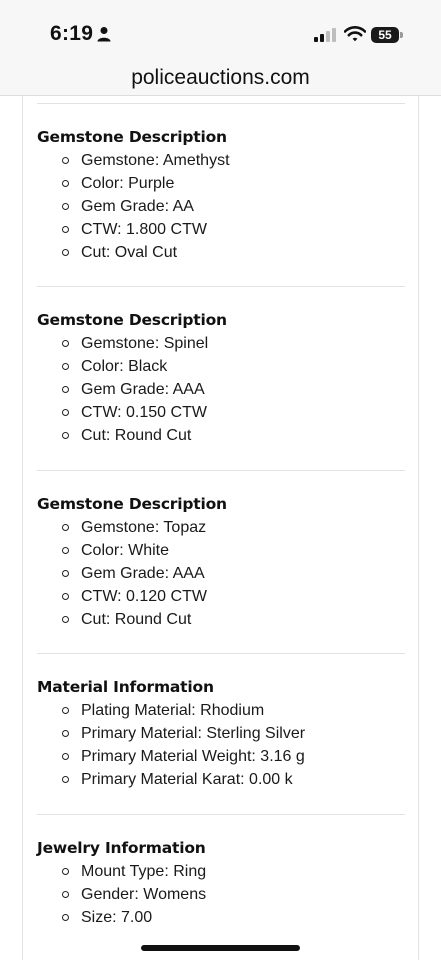 The width and height of the screenshot is (441, 960). I want to click on list-item-text: Primary Material Weight: 3.16 g, so click(193, 756).